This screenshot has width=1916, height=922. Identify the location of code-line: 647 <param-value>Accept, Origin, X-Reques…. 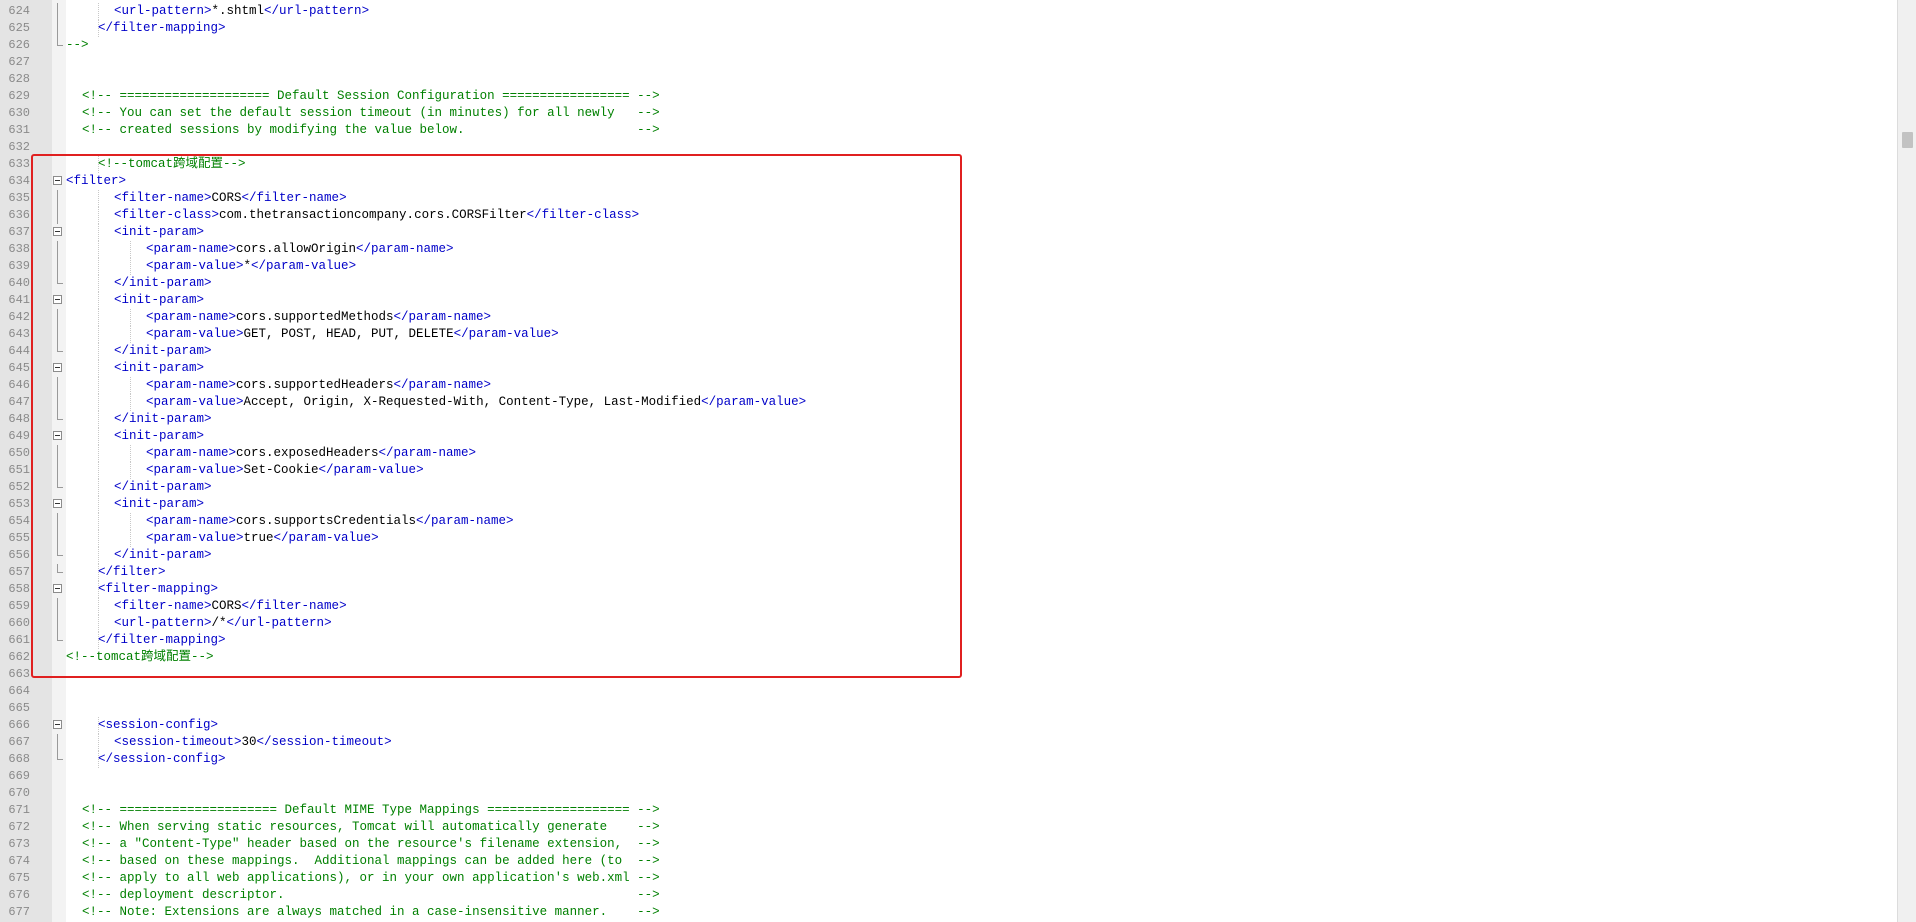
(949, 402).